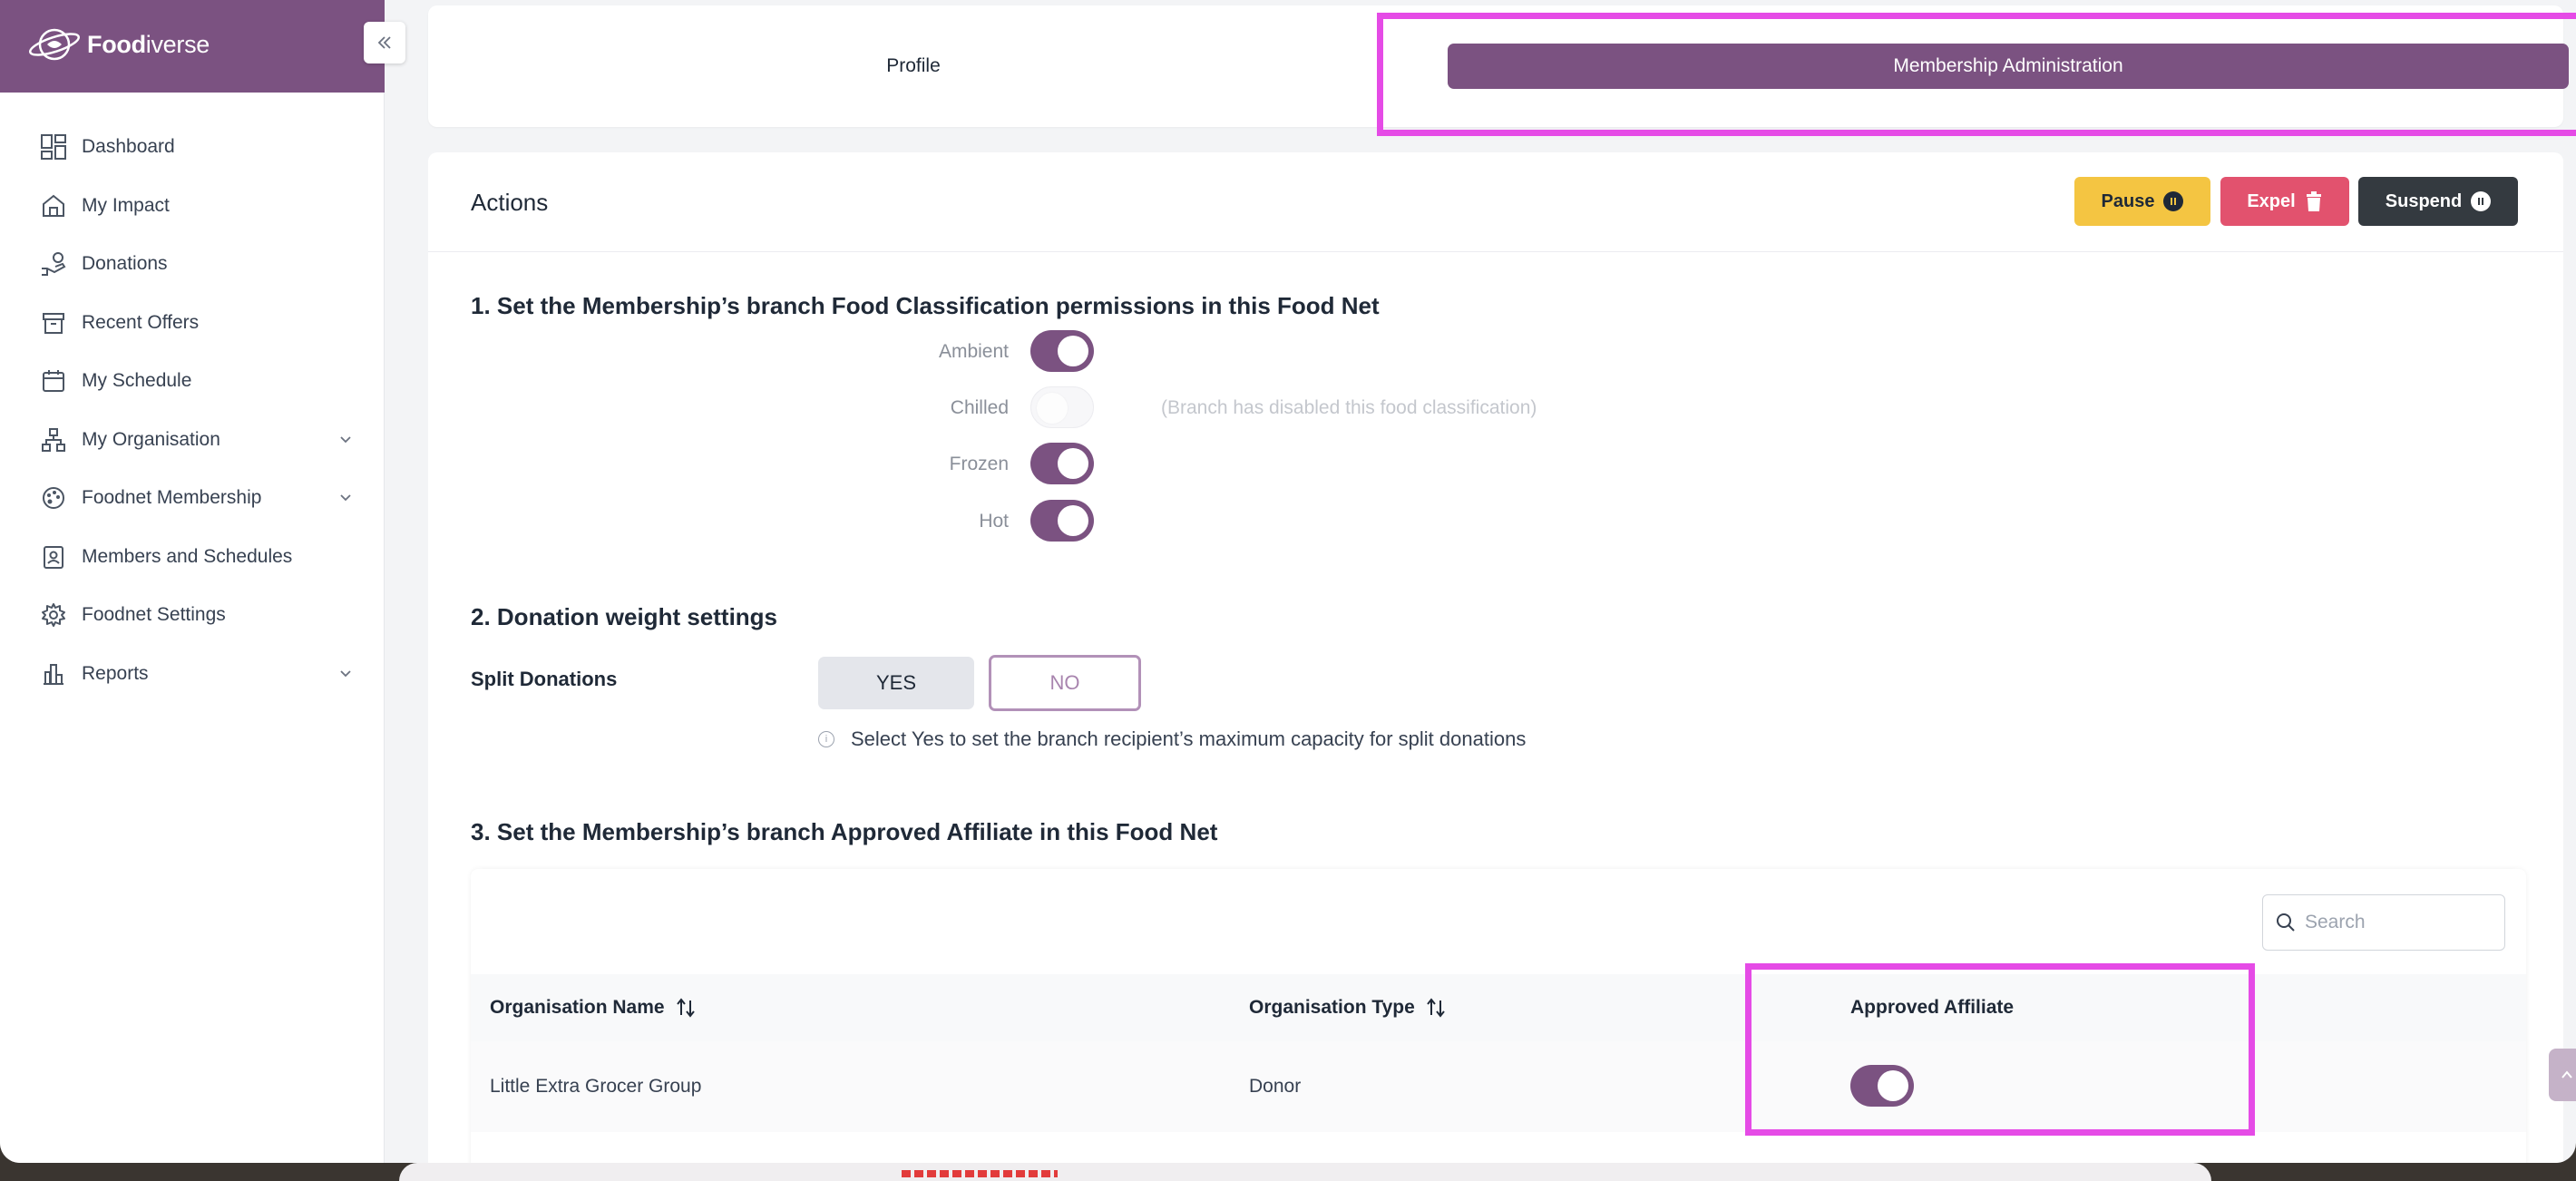 The image size is (2576, 1181). I want to click on hot-toggle, so click(1062, 521).